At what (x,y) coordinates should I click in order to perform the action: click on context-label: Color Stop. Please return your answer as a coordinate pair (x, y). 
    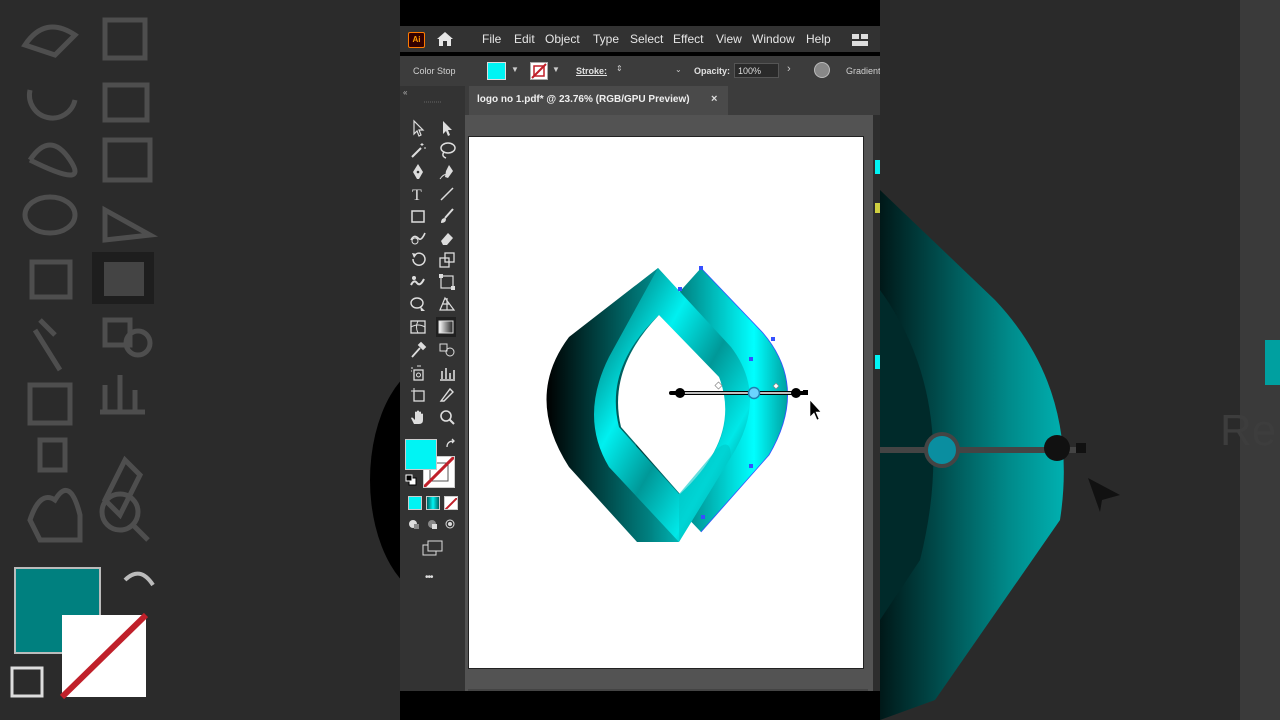
    Looking at the image, I should click on (434, 71).